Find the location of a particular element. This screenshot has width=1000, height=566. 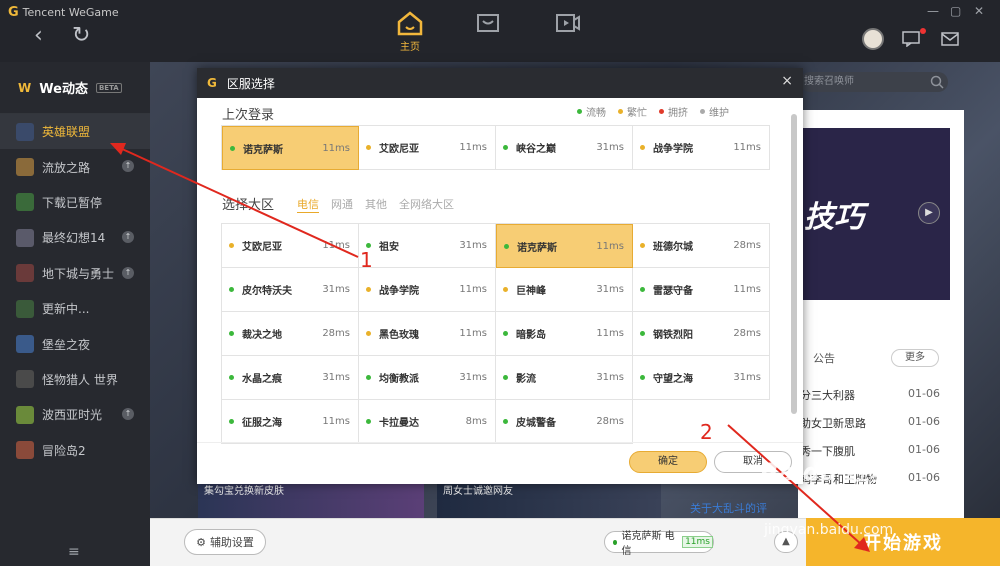

tab-home: 主页 is located at coordinates (410, 31).